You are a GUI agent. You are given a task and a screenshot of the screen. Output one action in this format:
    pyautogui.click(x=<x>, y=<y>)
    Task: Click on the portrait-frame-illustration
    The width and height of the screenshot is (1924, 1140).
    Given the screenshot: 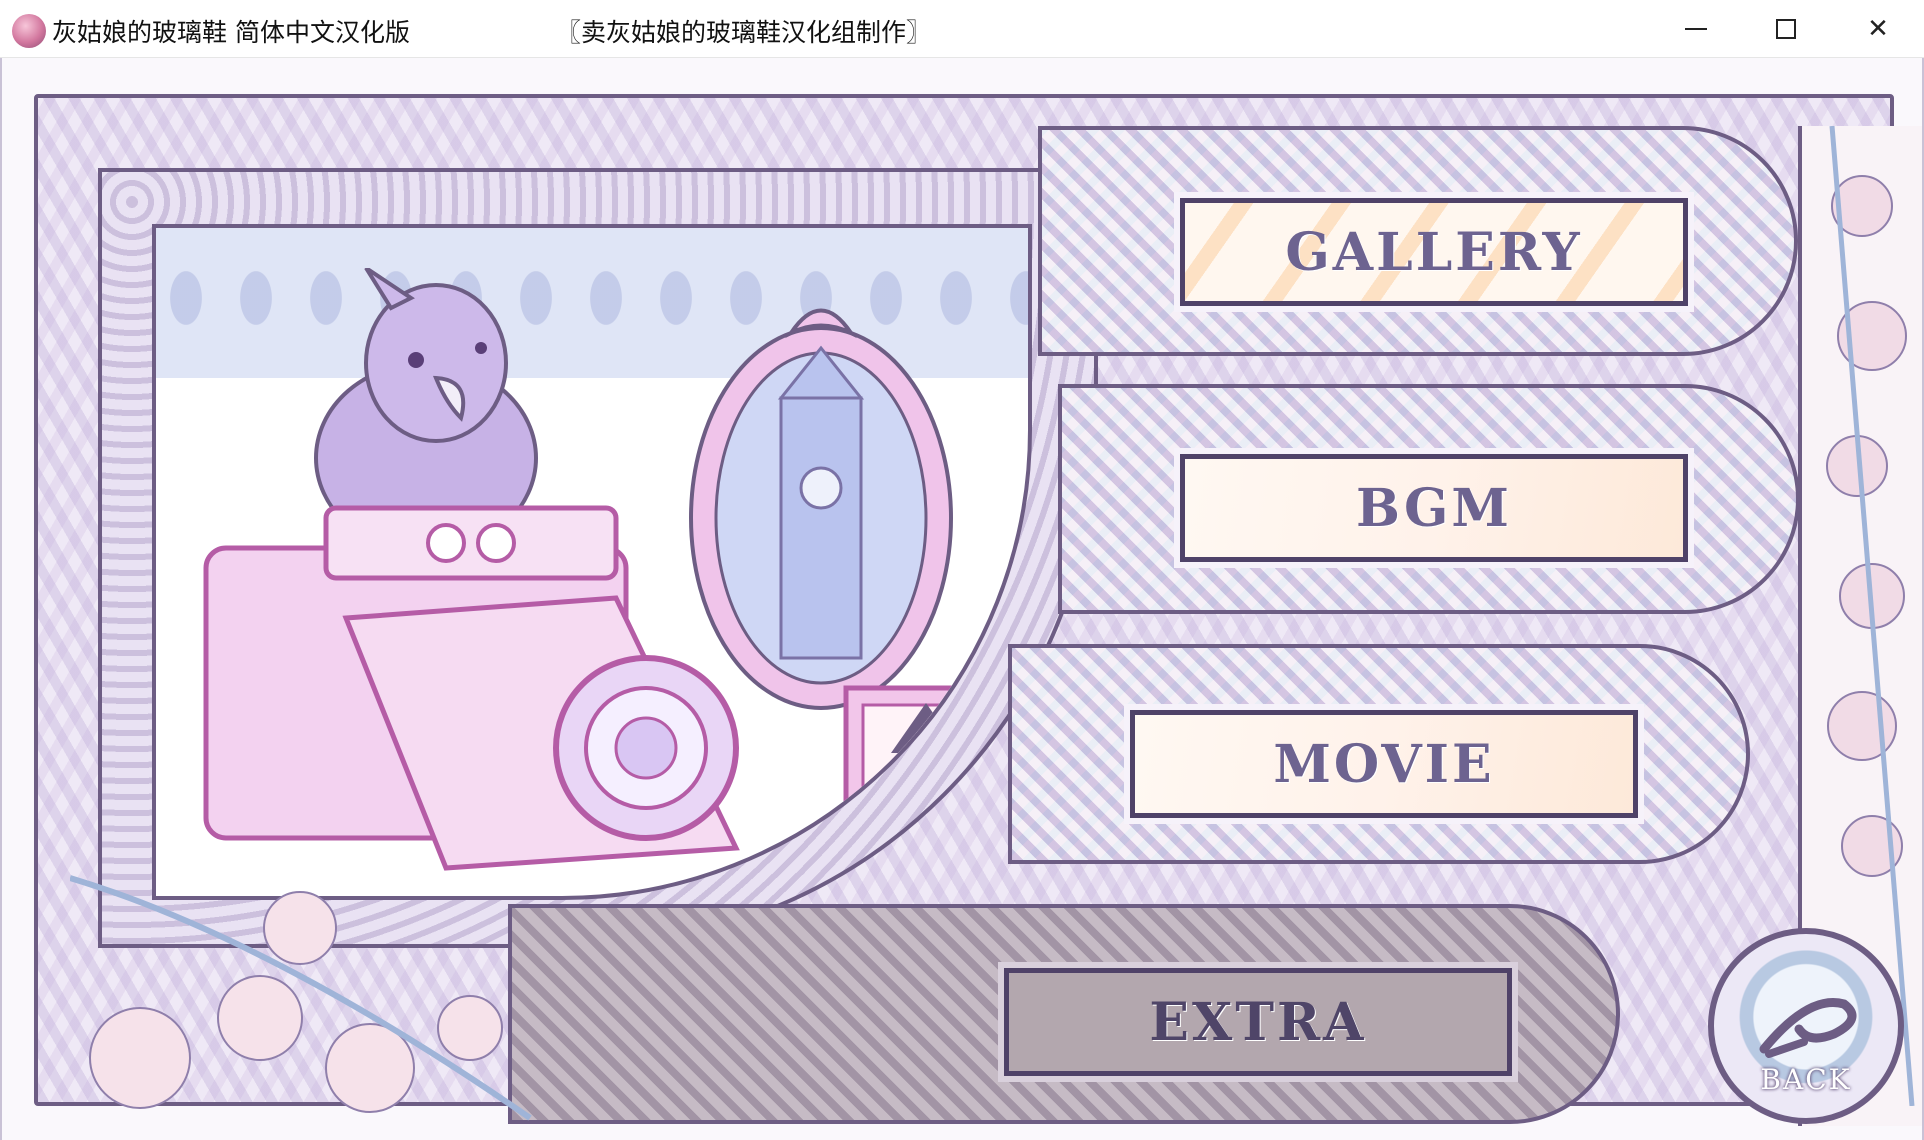 What is the action you would take?
    pyautogui.click(x=926, y=788)
    